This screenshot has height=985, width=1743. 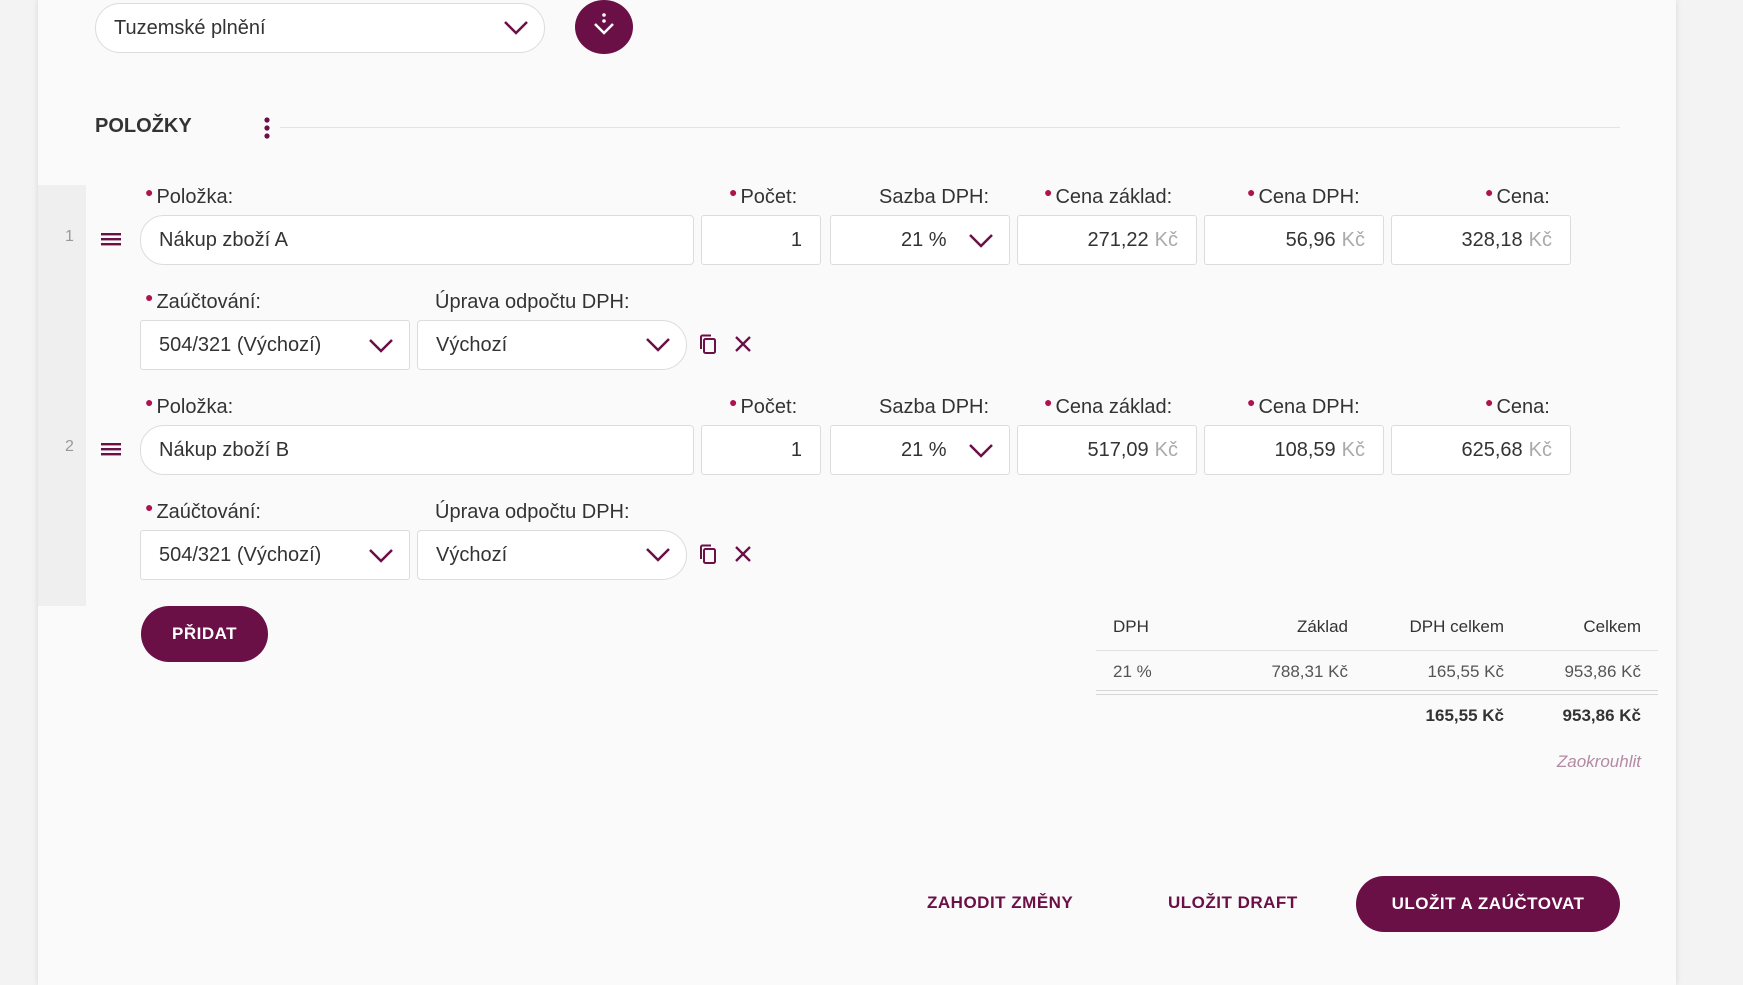 I want to click on summary-cell-vat: 21 %, so click(x=1132, y=671).